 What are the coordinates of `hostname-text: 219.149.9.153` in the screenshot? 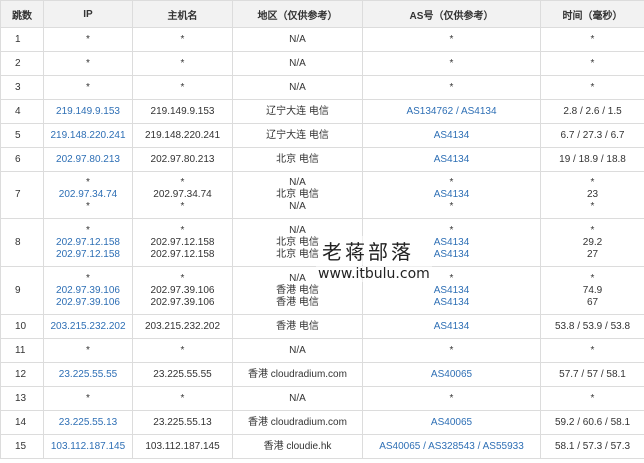 It's located at (182, 111).